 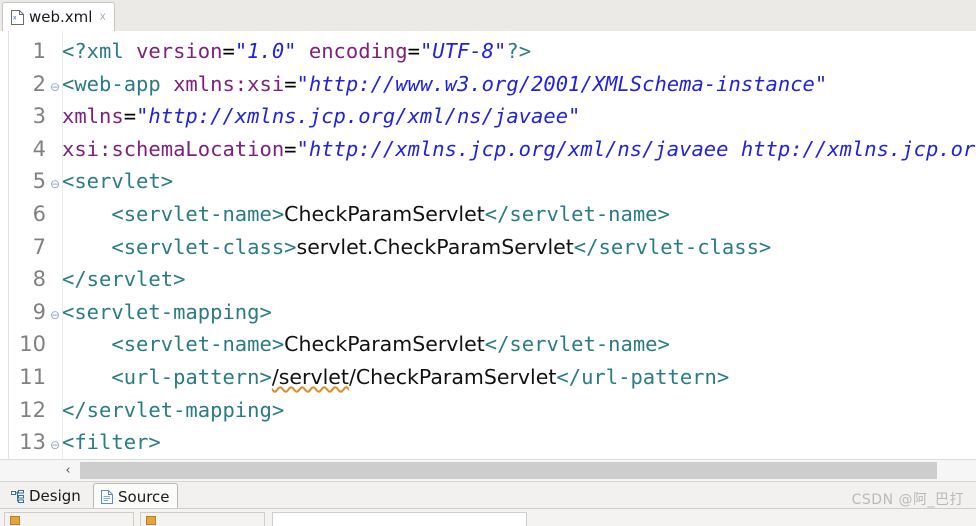 What do you see at coordinates (32, 344) in the screenshot?
I see `line-number: 10` at bounding box center [32, 344].